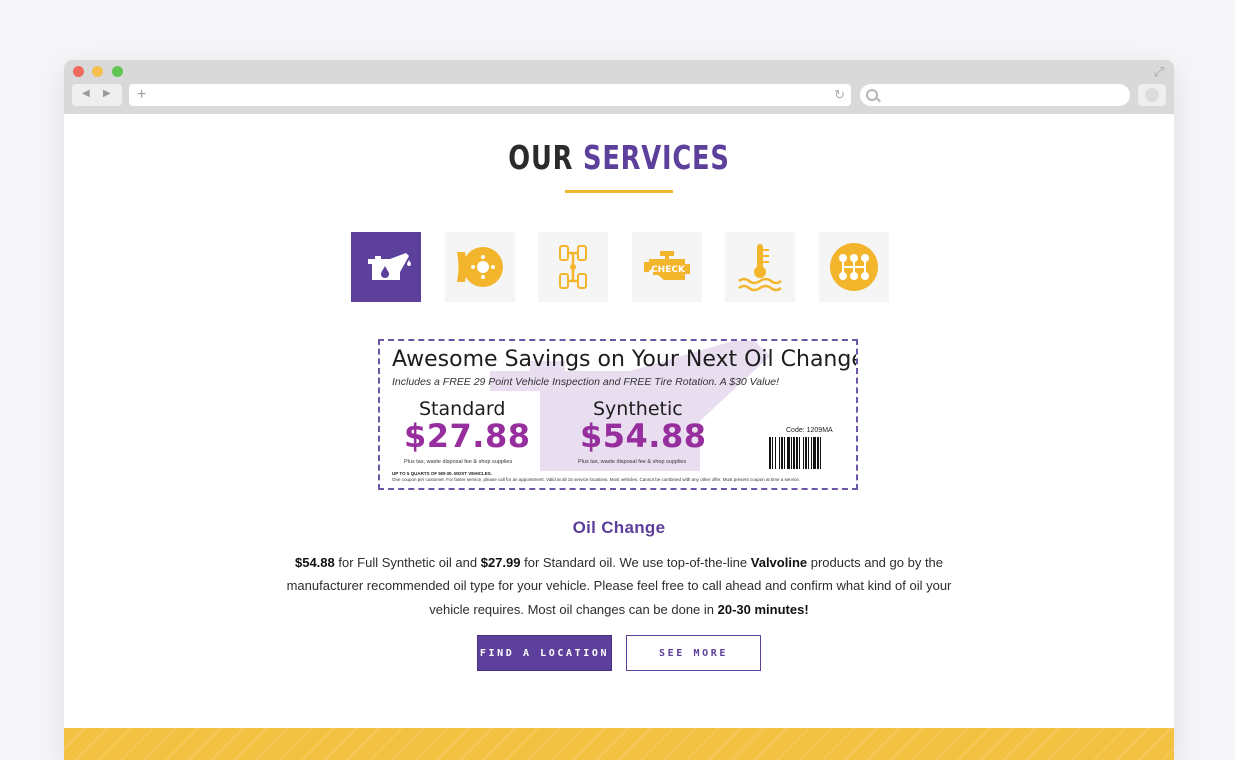  I want to click on browser-search-input, so click(995, 95).